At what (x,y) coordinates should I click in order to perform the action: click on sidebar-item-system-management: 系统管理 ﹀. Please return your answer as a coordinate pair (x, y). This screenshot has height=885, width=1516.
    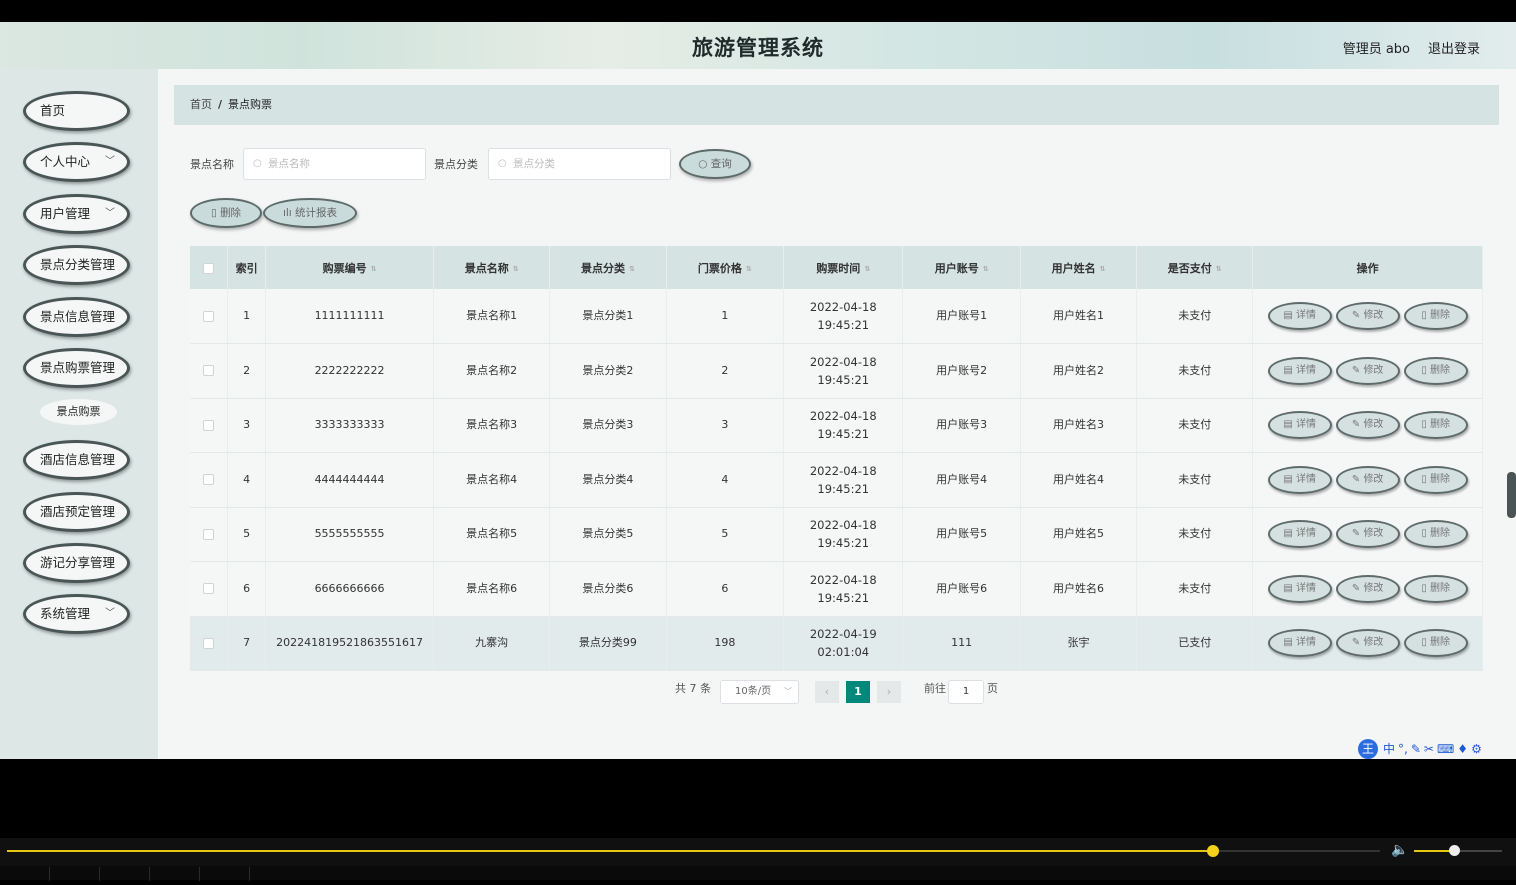
    Looking at the image, I should click on (76, 614).